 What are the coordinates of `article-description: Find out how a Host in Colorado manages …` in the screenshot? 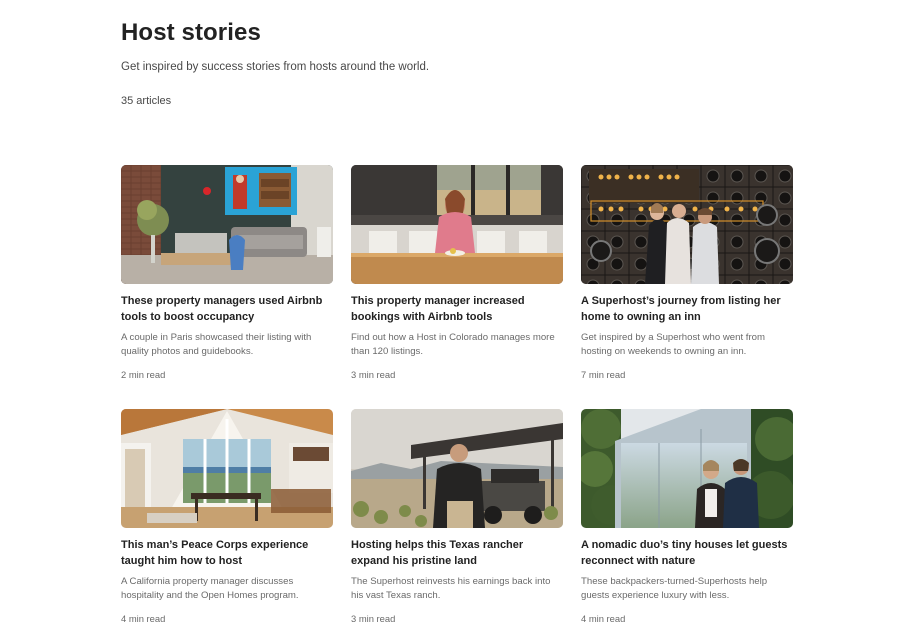 It's located at (453, 344).